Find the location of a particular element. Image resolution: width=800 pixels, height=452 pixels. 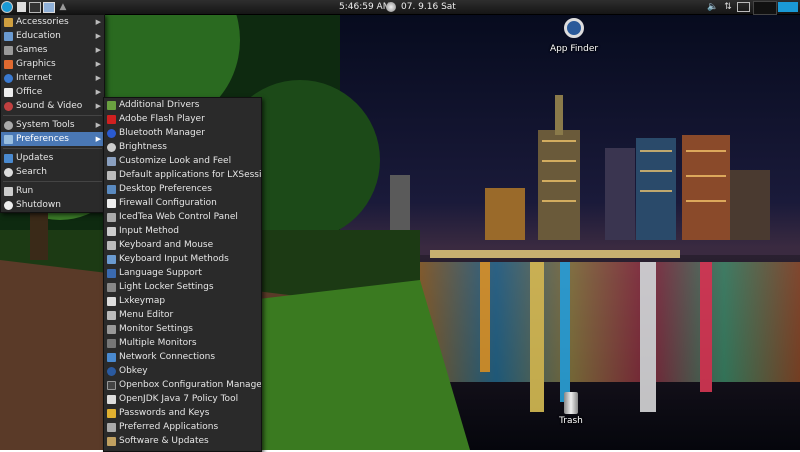

menu-item-system-tools: System Tools ▶ is located at coordinates (52, 125).